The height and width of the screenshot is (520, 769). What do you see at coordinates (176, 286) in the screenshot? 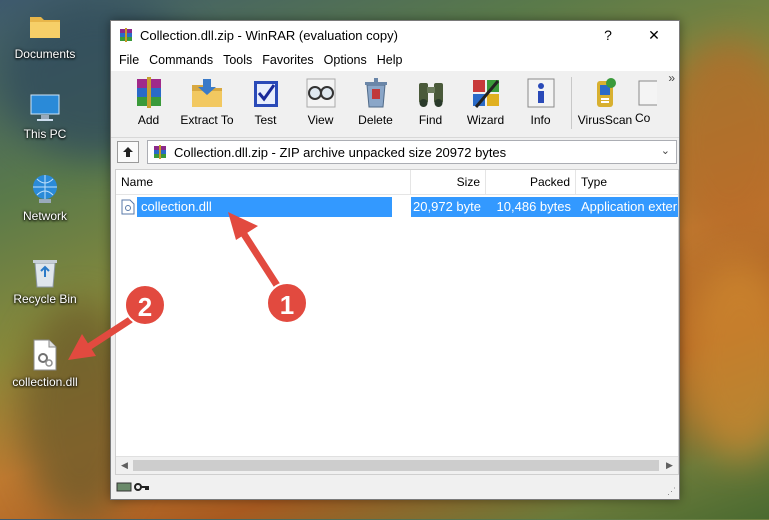
I see `annotation-arrows` at bounding box center [176, 286].